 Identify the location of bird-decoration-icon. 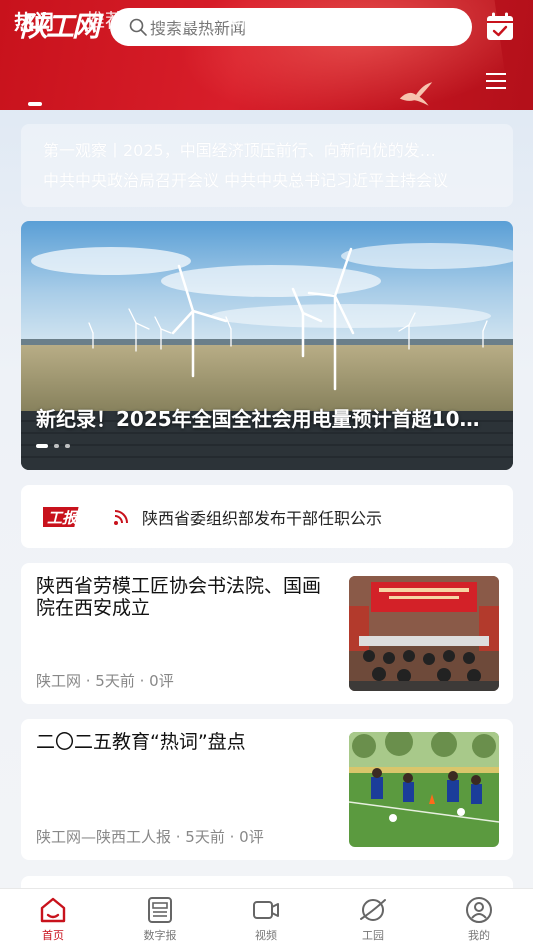
(416, 94).